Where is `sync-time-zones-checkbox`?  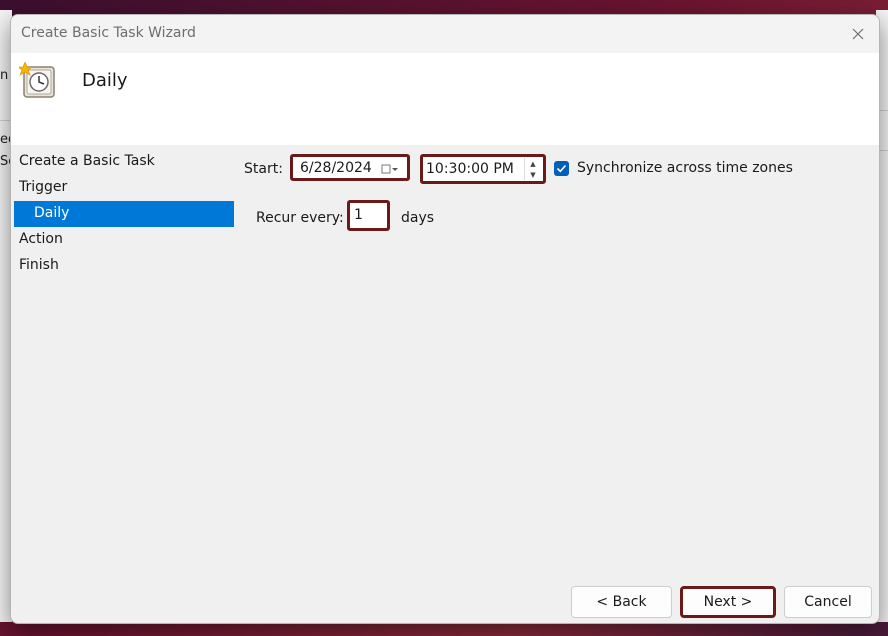 sync-time-zones-checkbox is located at coordinates (561, 168).